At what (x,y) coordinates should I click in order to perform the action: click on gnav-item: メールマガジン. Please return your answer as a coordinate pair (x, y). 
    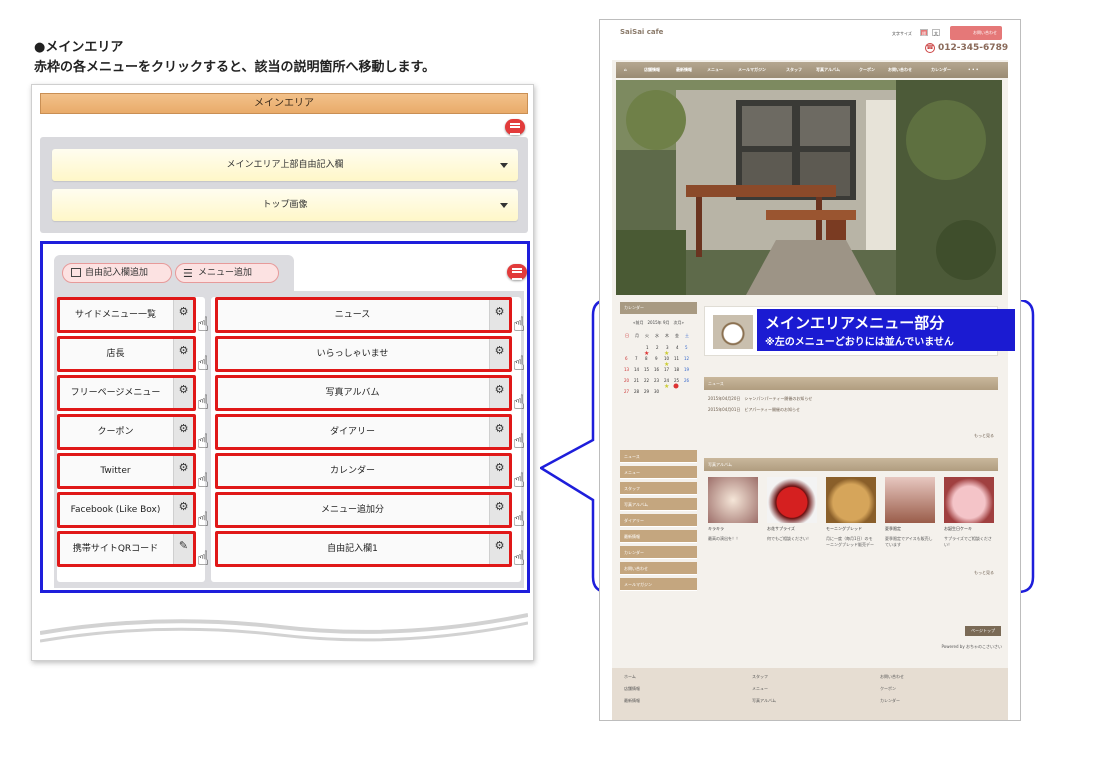
    Looking at the image, I should click on (752, 70).